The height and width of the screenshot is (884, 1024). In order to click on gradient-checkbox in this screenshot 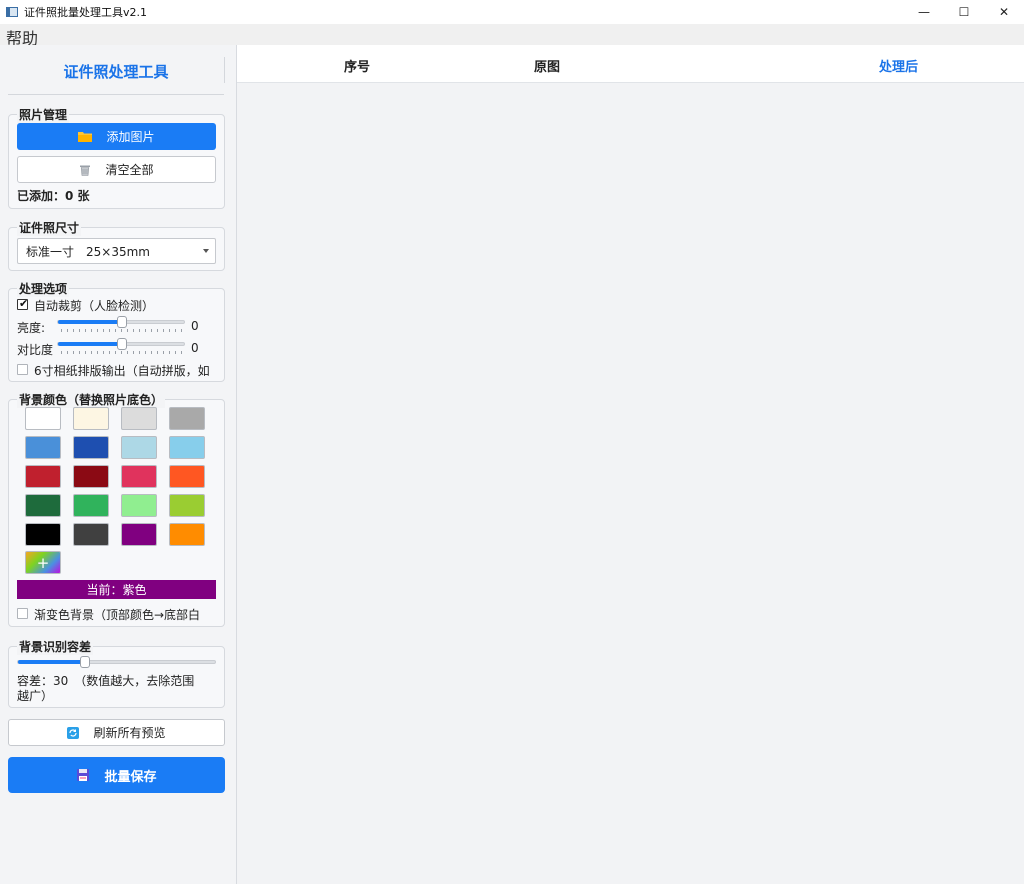, I will do `click(22, 613)`.